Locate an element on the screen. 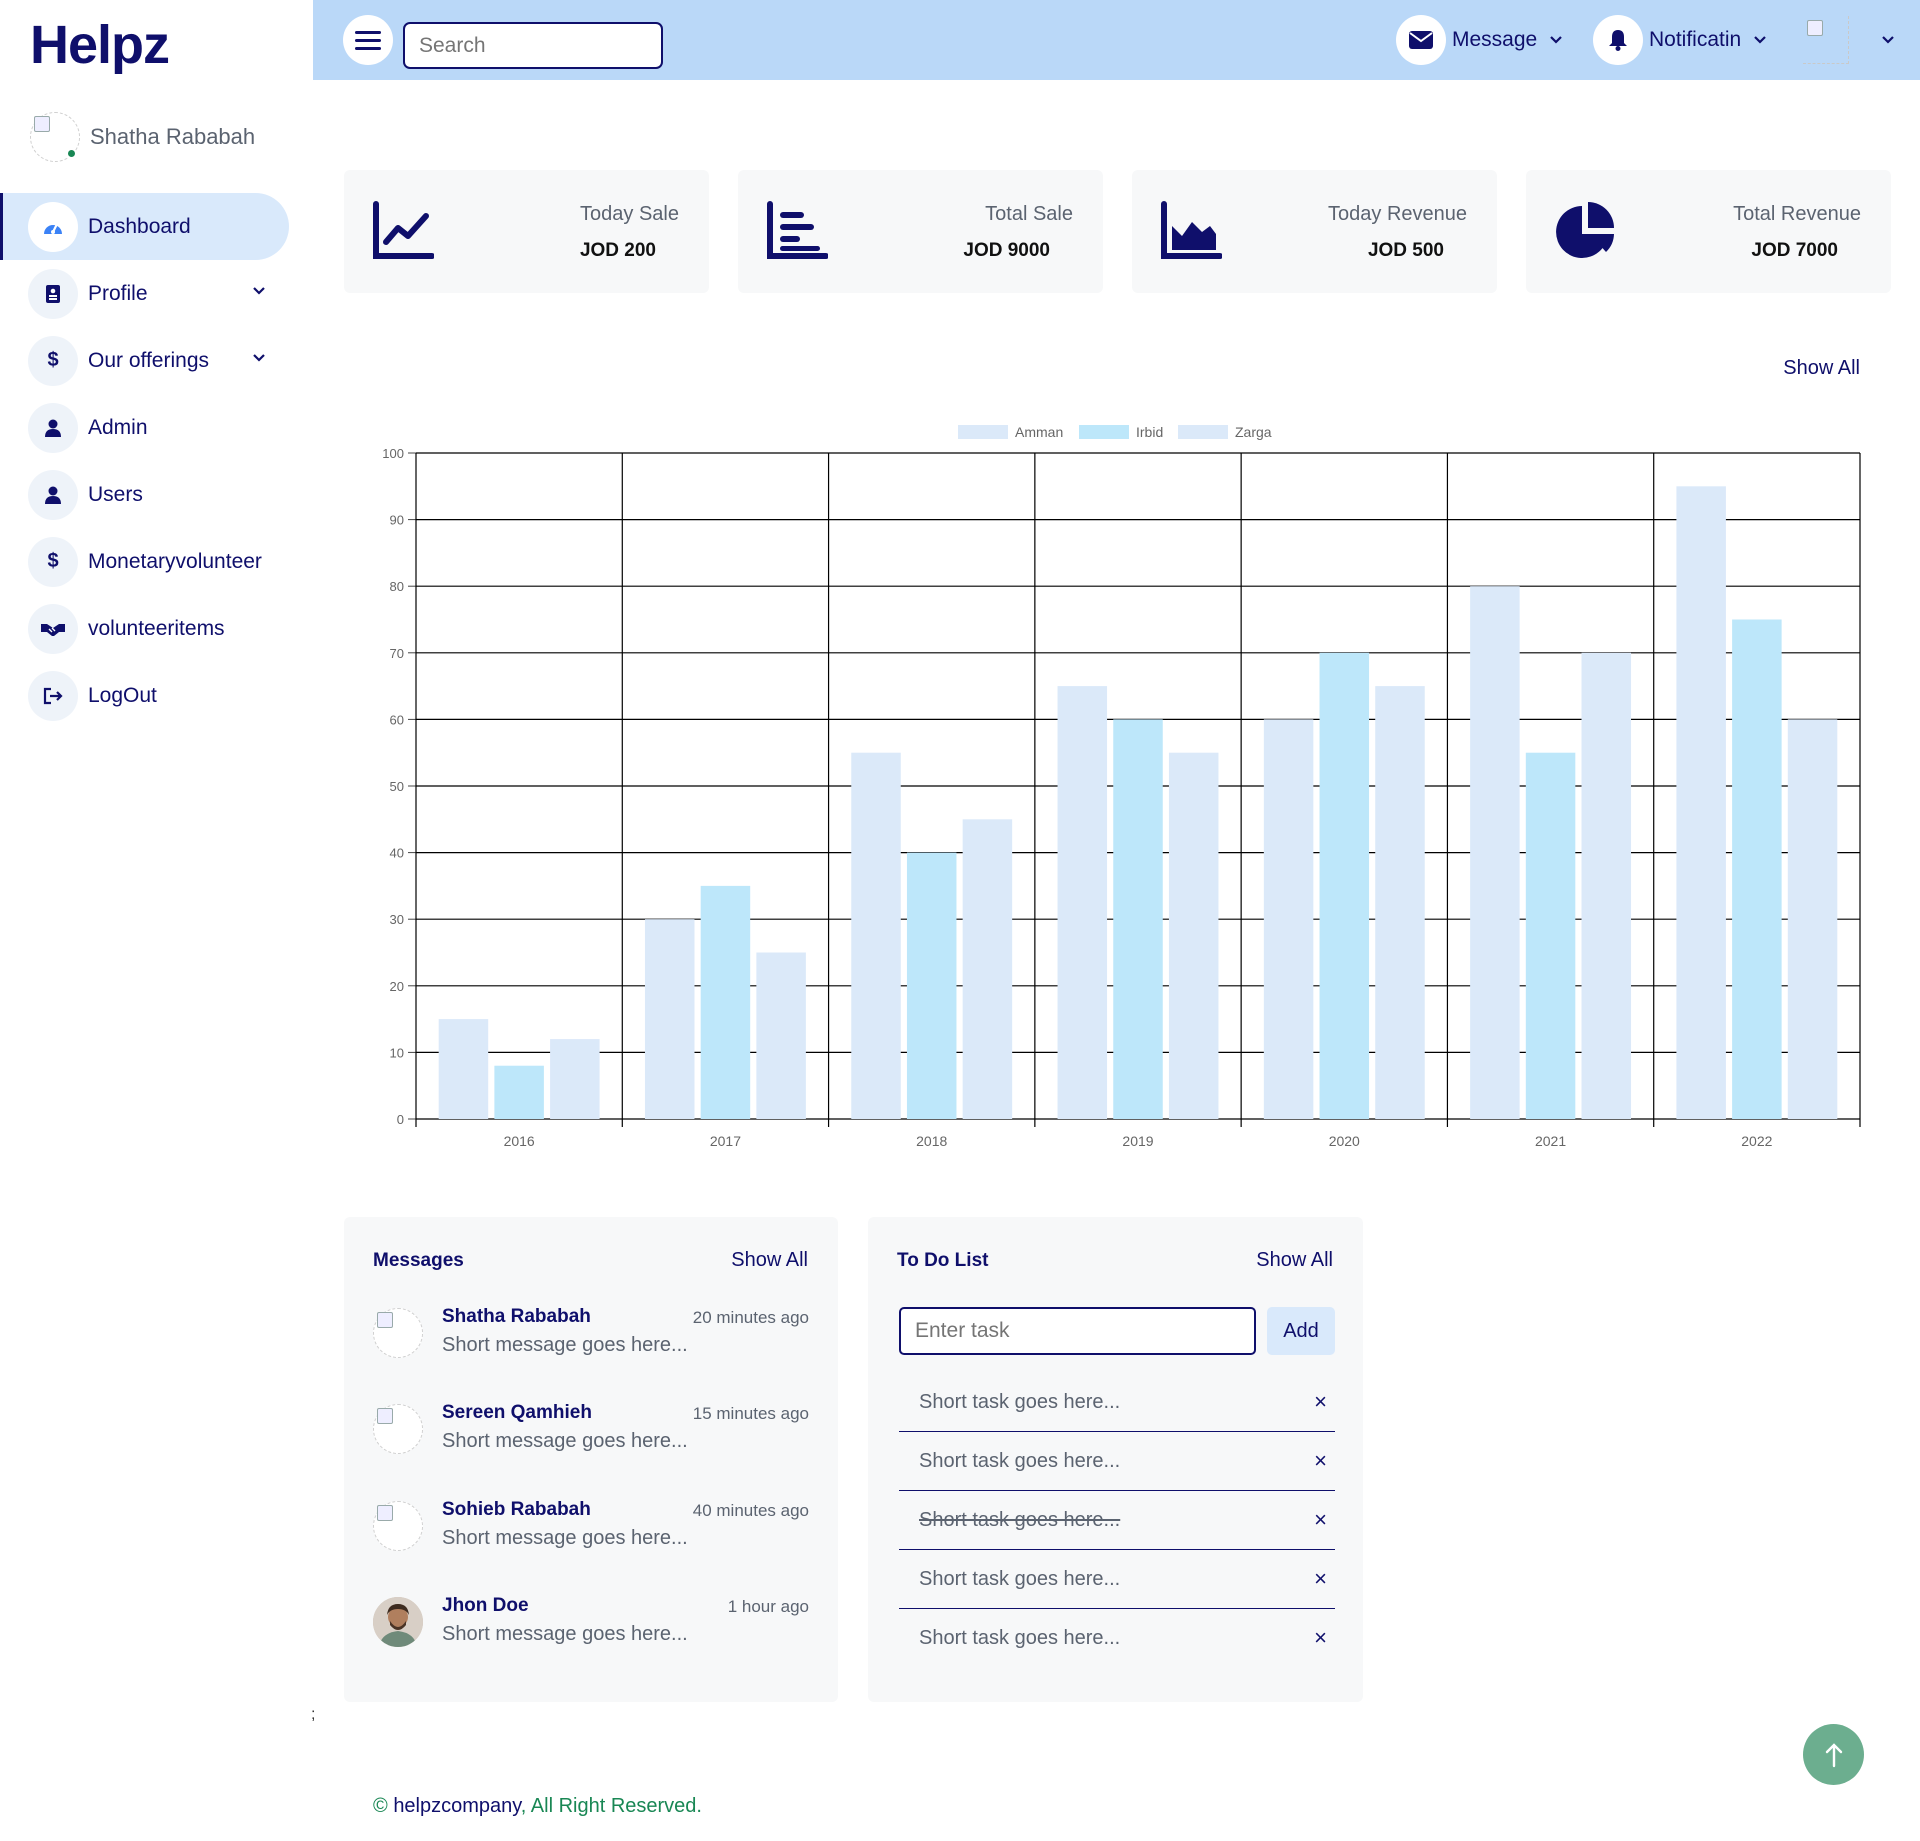 Image resolution: width=1920 pixels, height=1841 pixels. sidebar-item-volunteeritems: volunteeritems is located at coordinates (156, 628).